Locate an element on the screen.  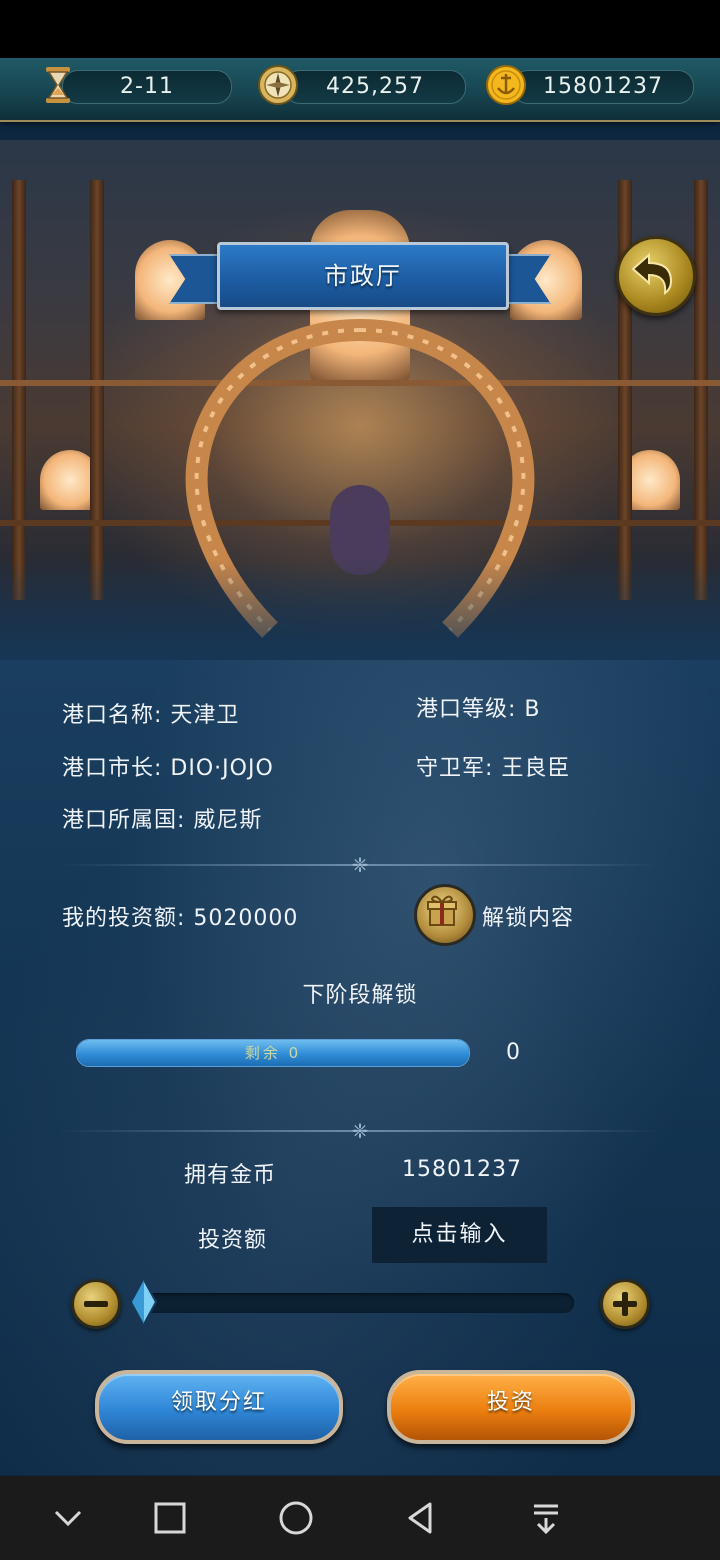
next-stage-label: 下阶段解锁 is located at coordinates (360, 995).